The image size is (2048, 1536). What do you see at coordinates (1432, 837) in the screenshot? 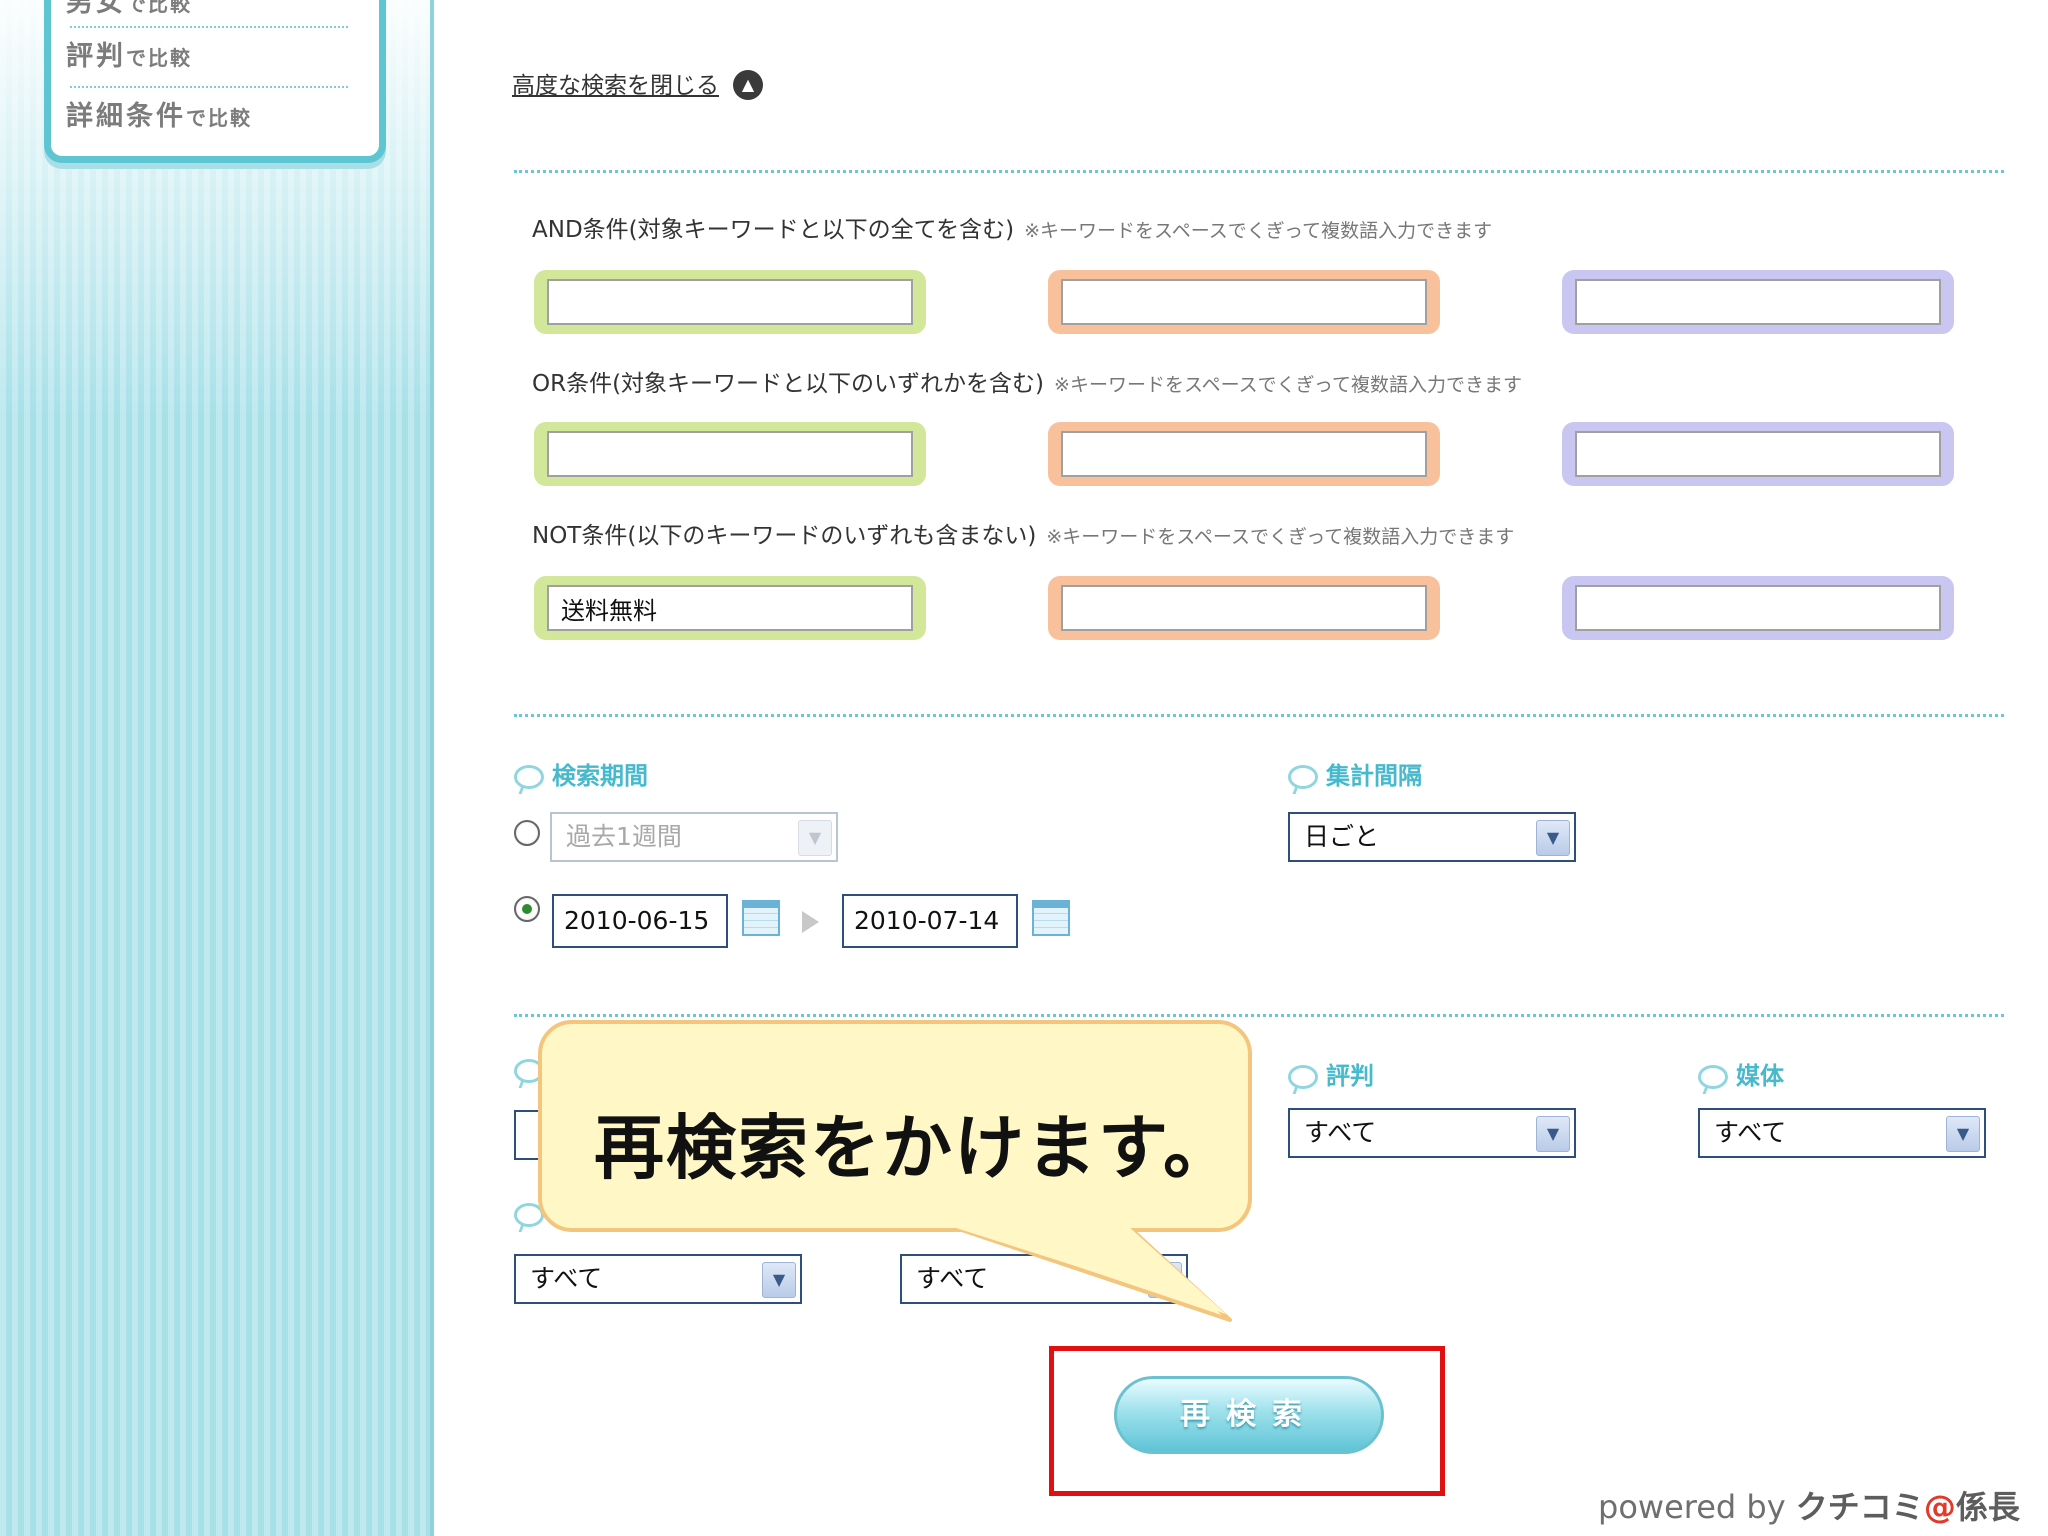
I see `interval-select: 日ごと ▼` at bounding box center [1432, 837].